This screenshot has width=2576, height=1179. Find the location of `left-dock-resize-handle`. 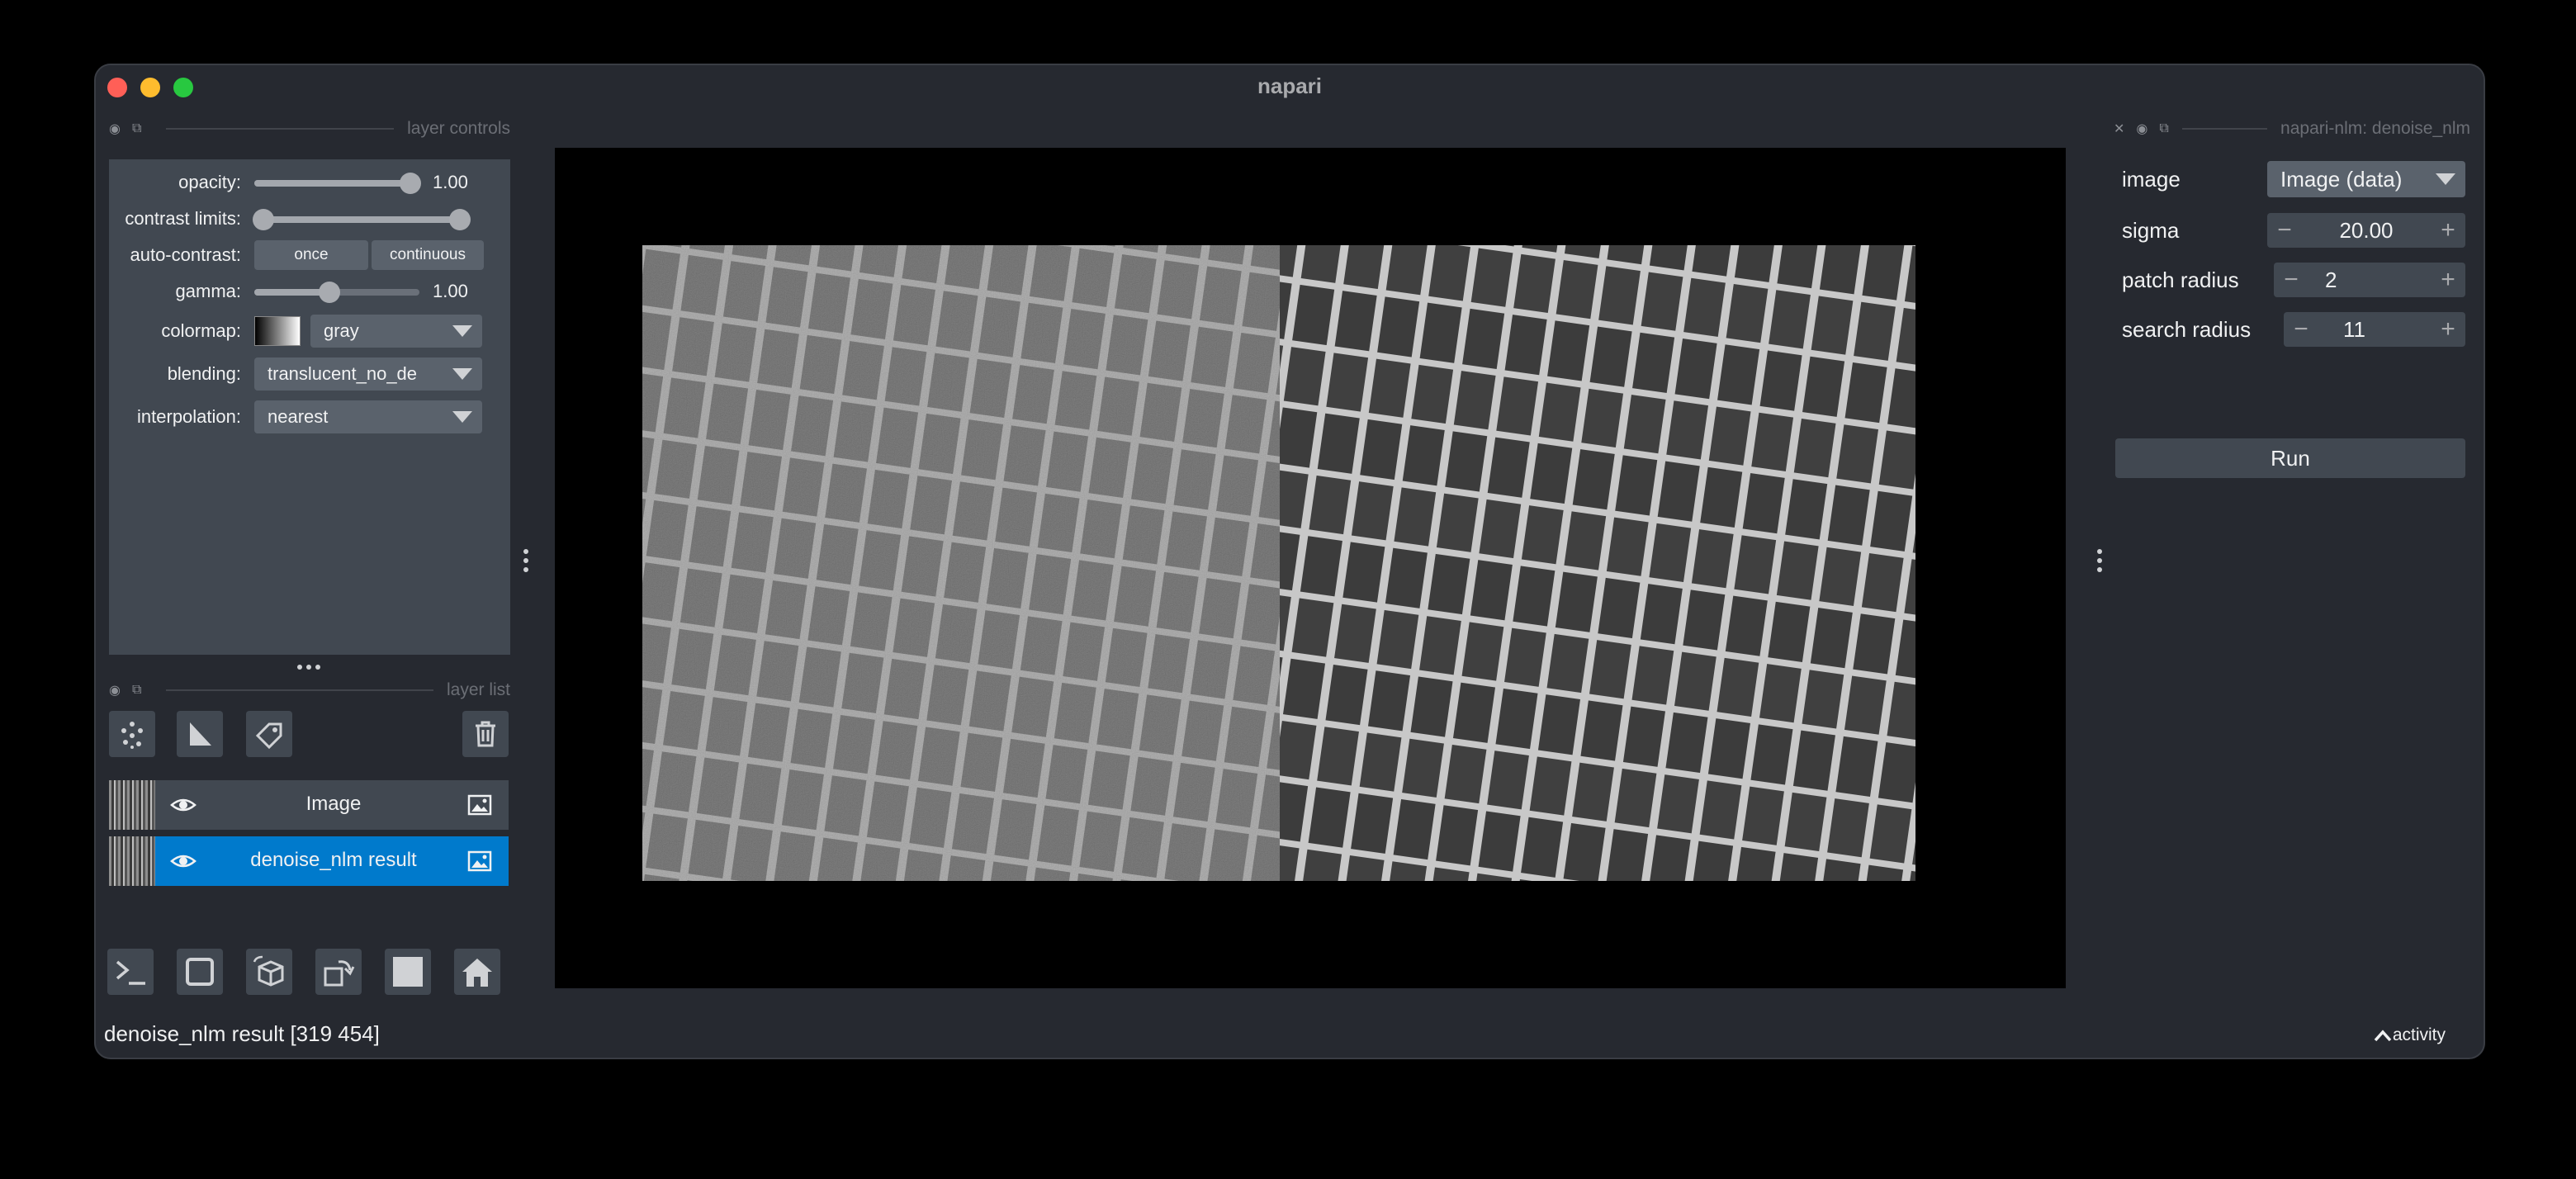

left-dock-resize-handle is located at coordinates (525, 562).